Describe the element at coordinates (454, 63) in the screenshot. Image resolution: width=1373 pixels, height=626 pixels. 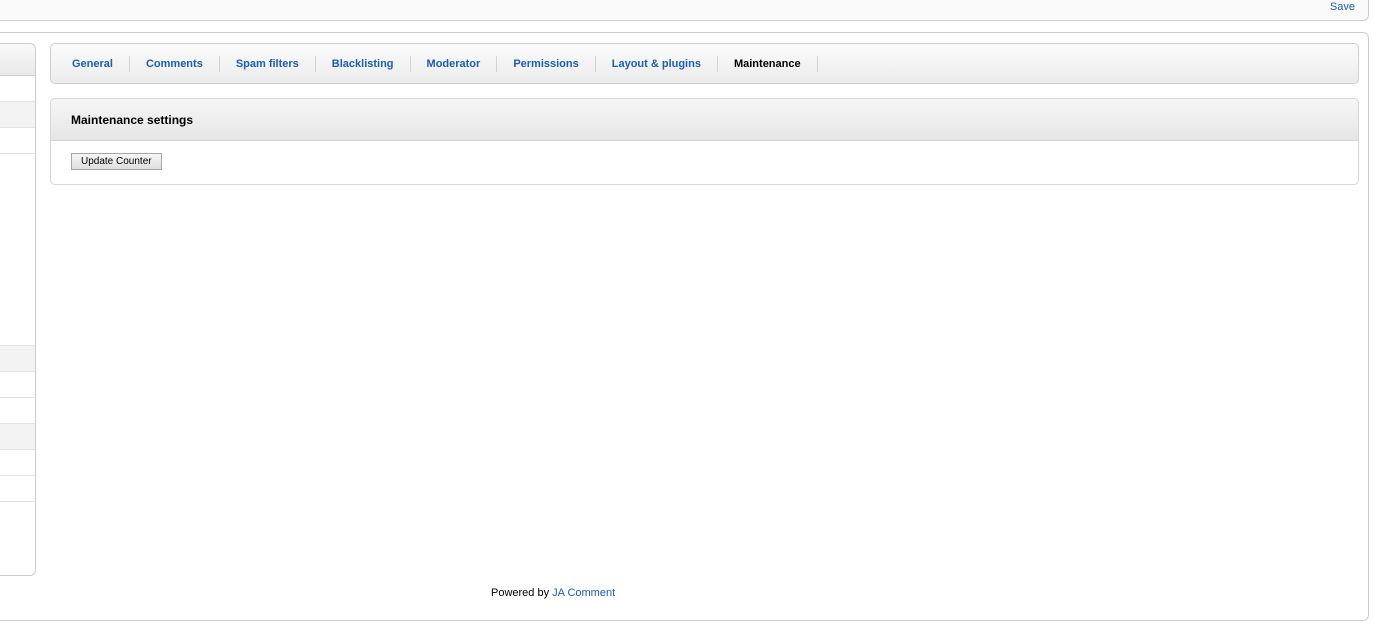
I see `tab-moderator: Moderator` at that location.